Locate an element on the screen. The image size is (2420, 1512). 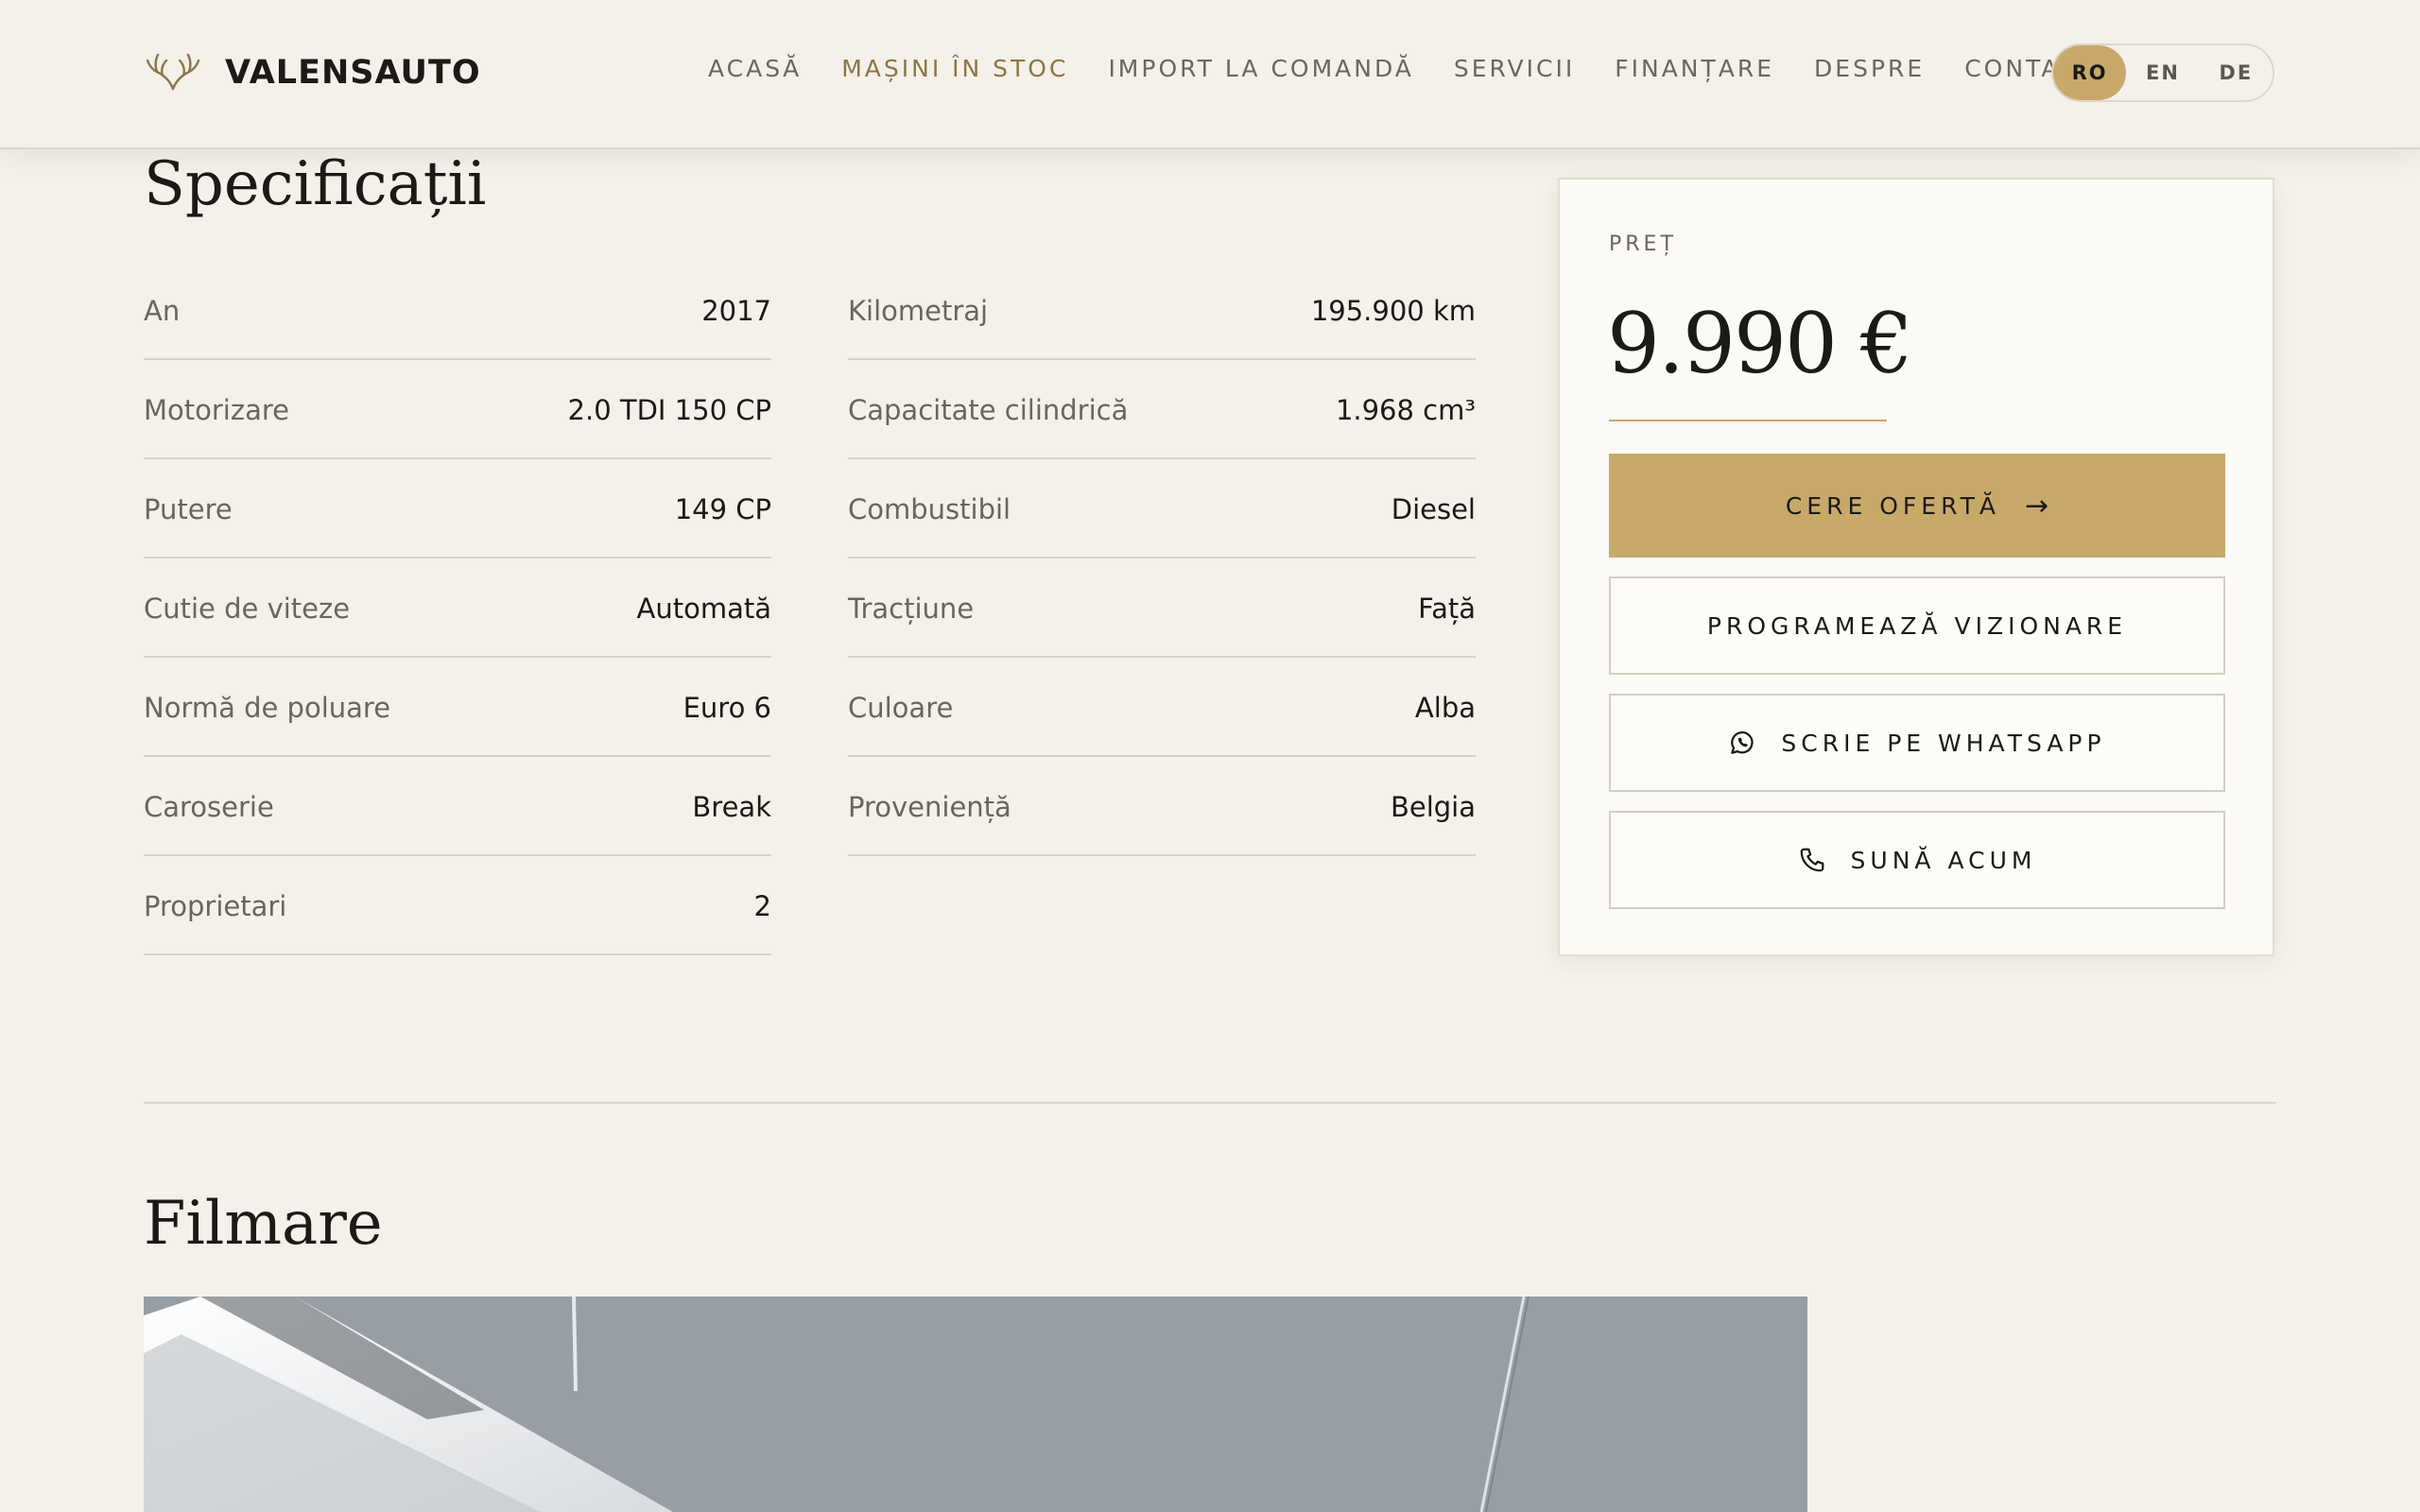
whatsapp-icon is located at coordinates (1742, 743).